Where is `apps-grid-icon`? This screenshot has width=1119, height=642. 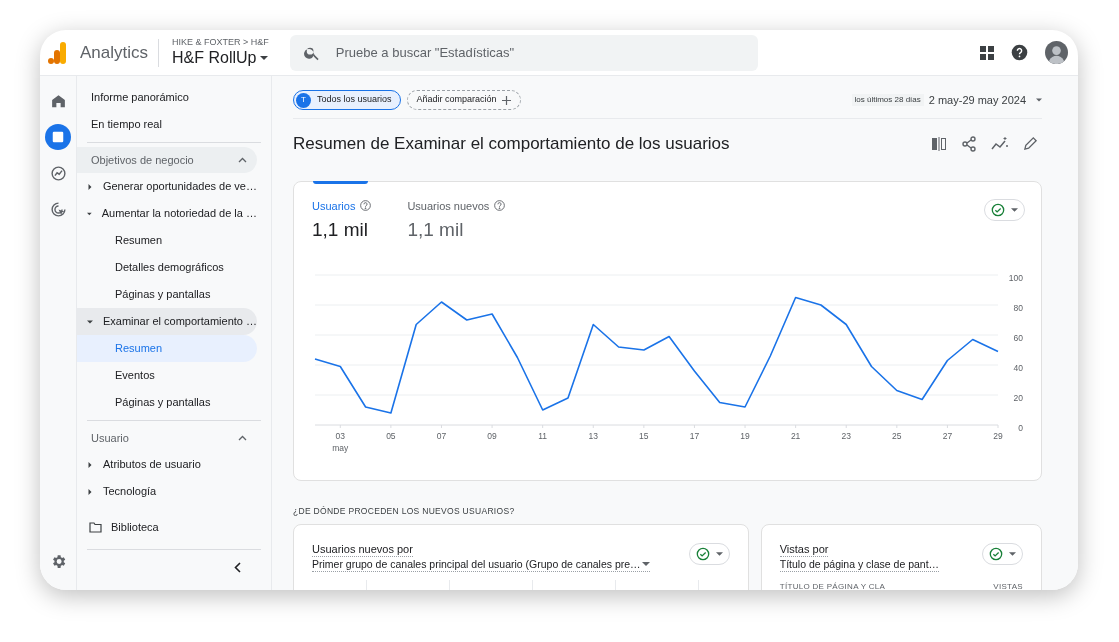 apps-grid-icon is located at coordinates (987, 52).